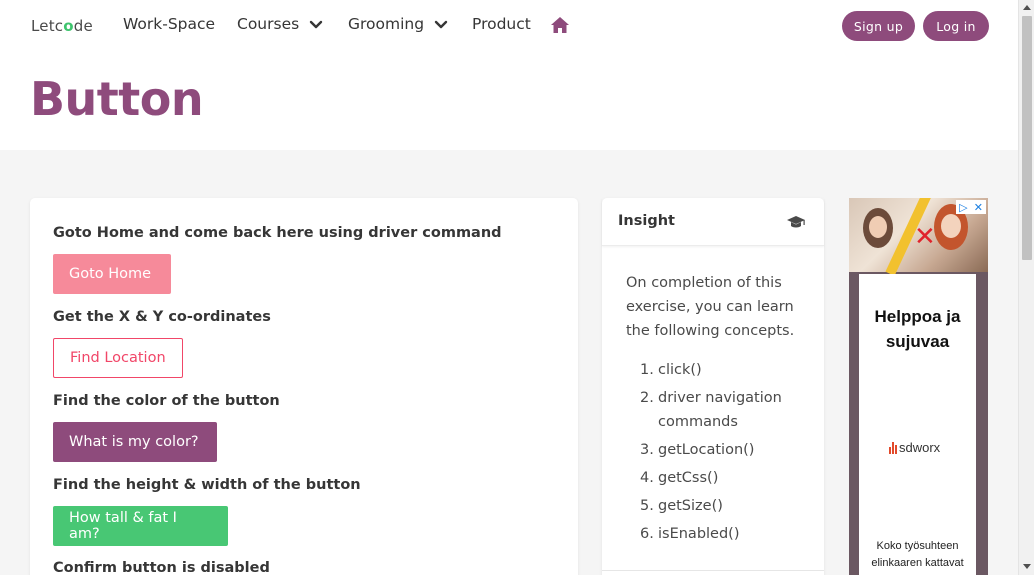 Image resolution: width=1034 pixels, height=575 pixels. I want to click on scroll-thumb, so click(1027, 138).